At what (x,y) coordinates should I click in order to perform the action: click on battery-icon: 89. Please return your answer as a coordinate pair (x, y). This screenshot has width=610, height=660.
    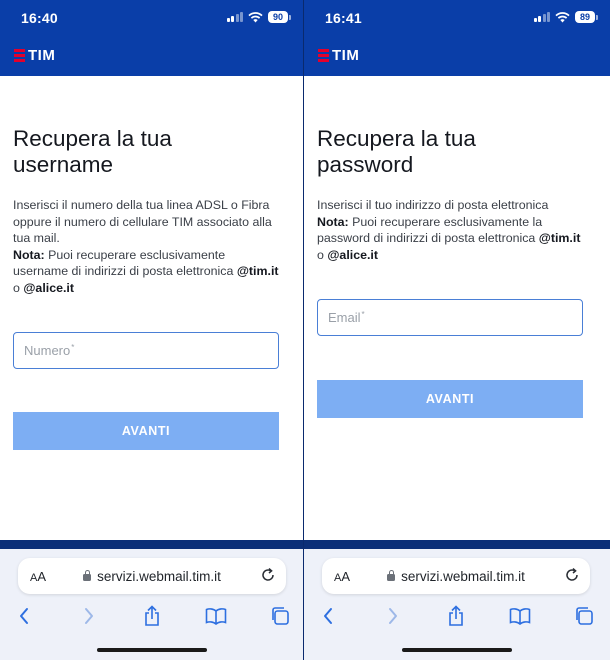
    Looking at the image, I should click on (586, 17).